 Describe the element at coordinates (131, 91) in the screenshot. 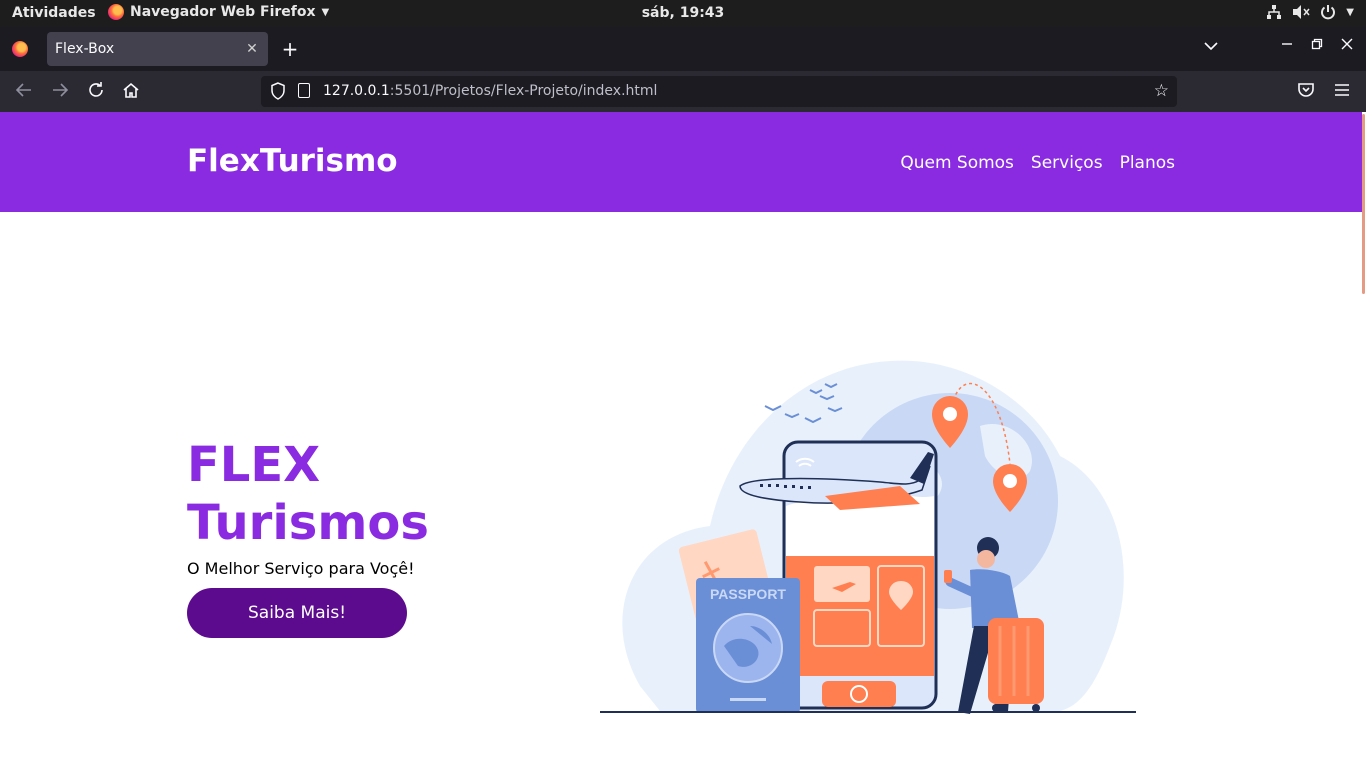

I see `home-icon` at that location.